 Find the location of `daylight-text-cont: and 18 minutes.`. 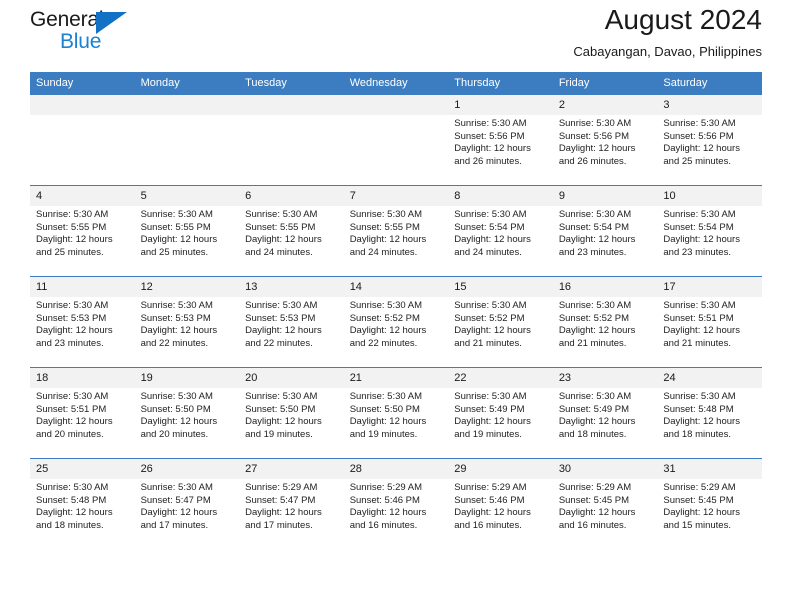

daylight-text-cont: and 18 minutes. is located at coordinates (70, 525).